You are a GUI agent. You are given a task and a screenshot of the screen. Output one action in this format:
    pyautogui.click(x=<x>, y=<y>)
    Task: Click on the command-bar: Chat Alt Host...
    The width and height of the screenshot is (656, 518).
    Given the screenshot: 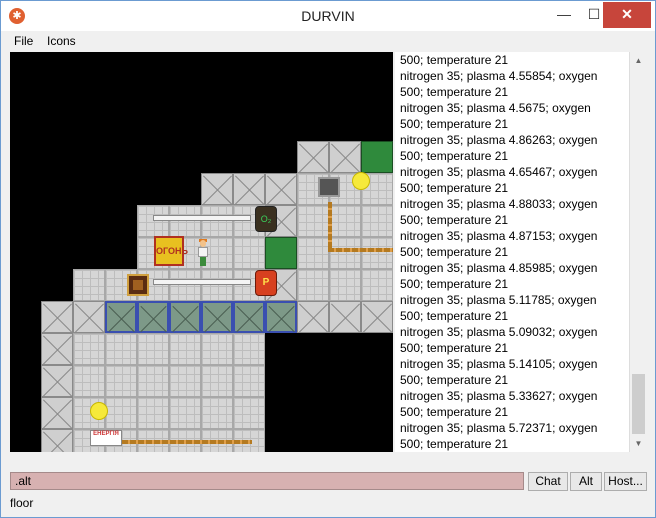 What is the action you would take?
    pyautogui.click(x=328, y=482)
    